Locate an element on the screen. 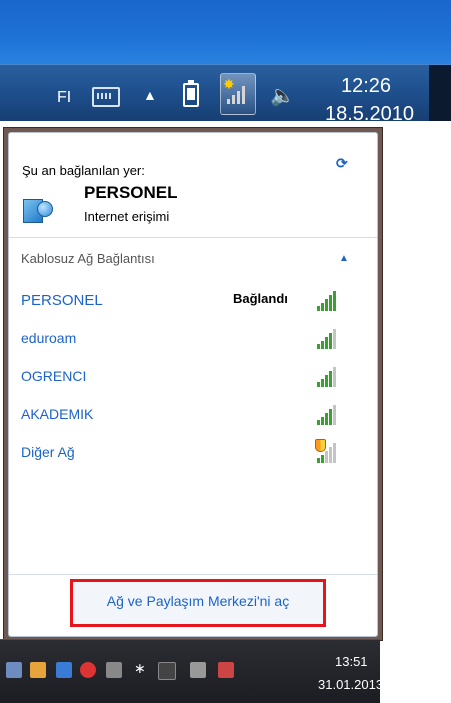  language-indicator: FI is located at coordinates (64, 98).